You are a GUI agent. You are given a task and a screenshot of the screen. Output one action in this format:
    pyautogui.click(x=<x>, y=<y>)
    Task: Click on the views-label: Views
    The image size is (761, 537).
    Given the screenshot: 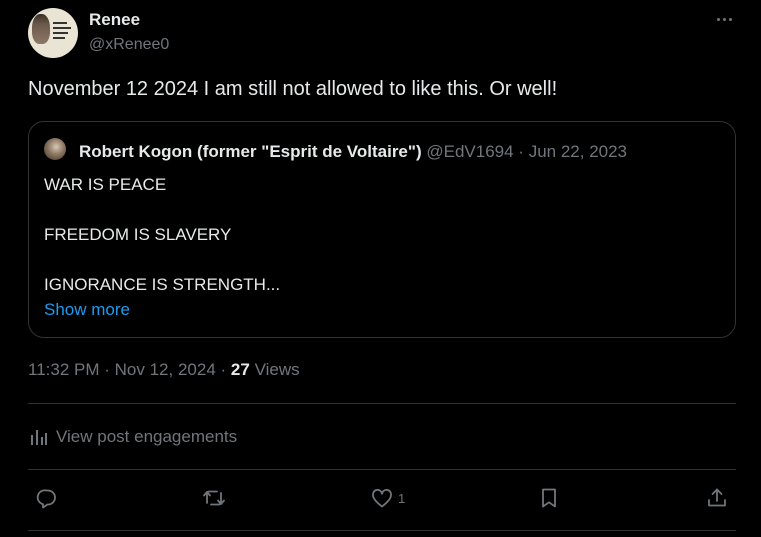 What is the action you would take?
    pyautogui.click(x=277, y=369)
    